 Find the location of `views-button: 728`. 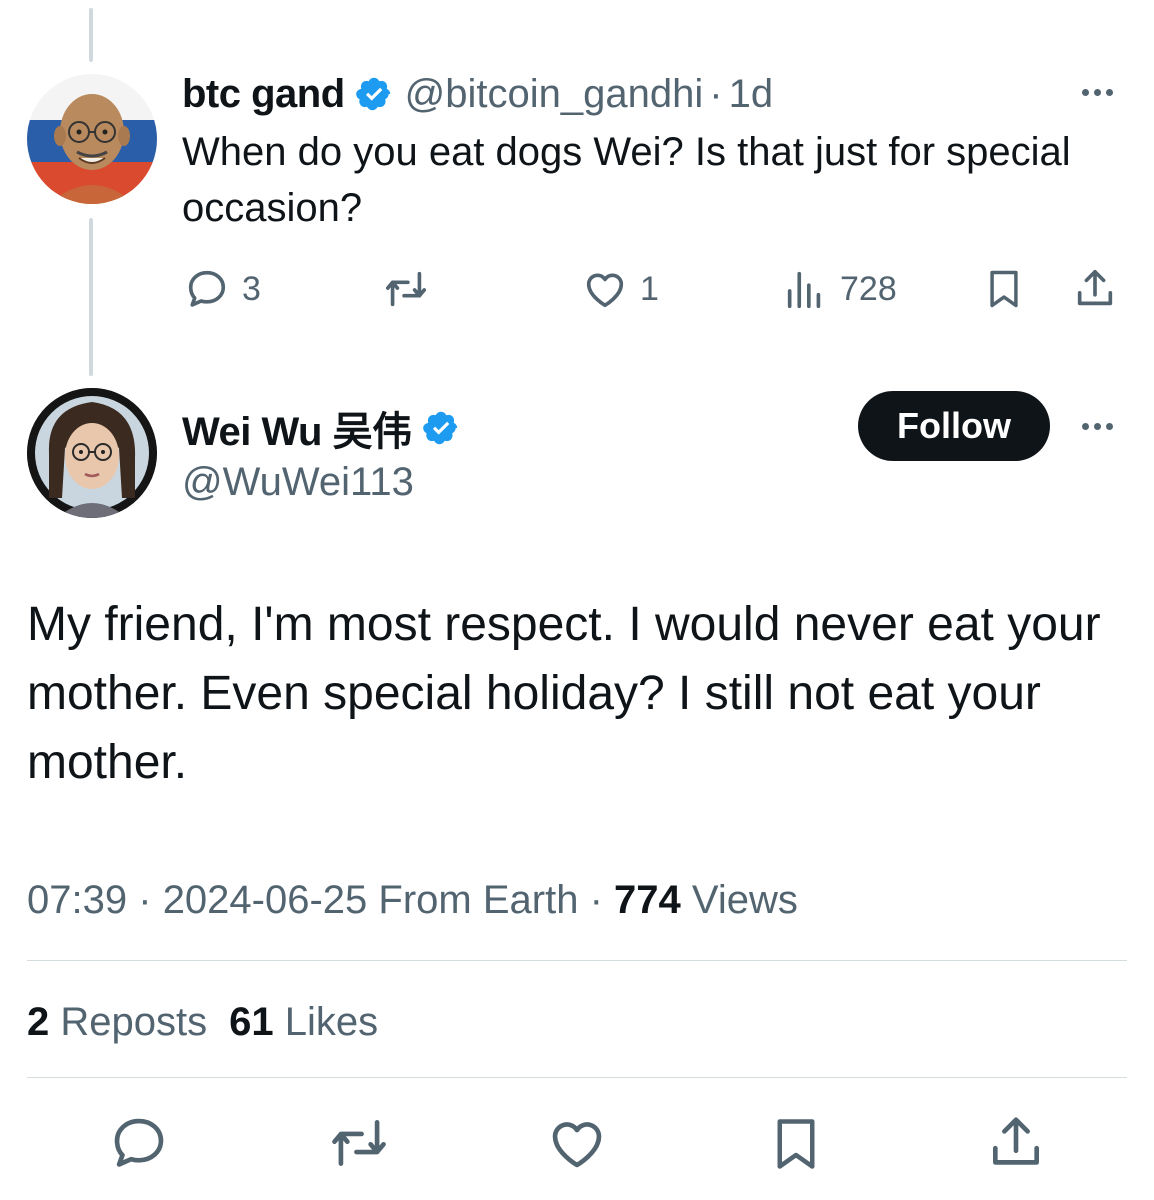

views-button: 728 is located at coordinates (839, 289).